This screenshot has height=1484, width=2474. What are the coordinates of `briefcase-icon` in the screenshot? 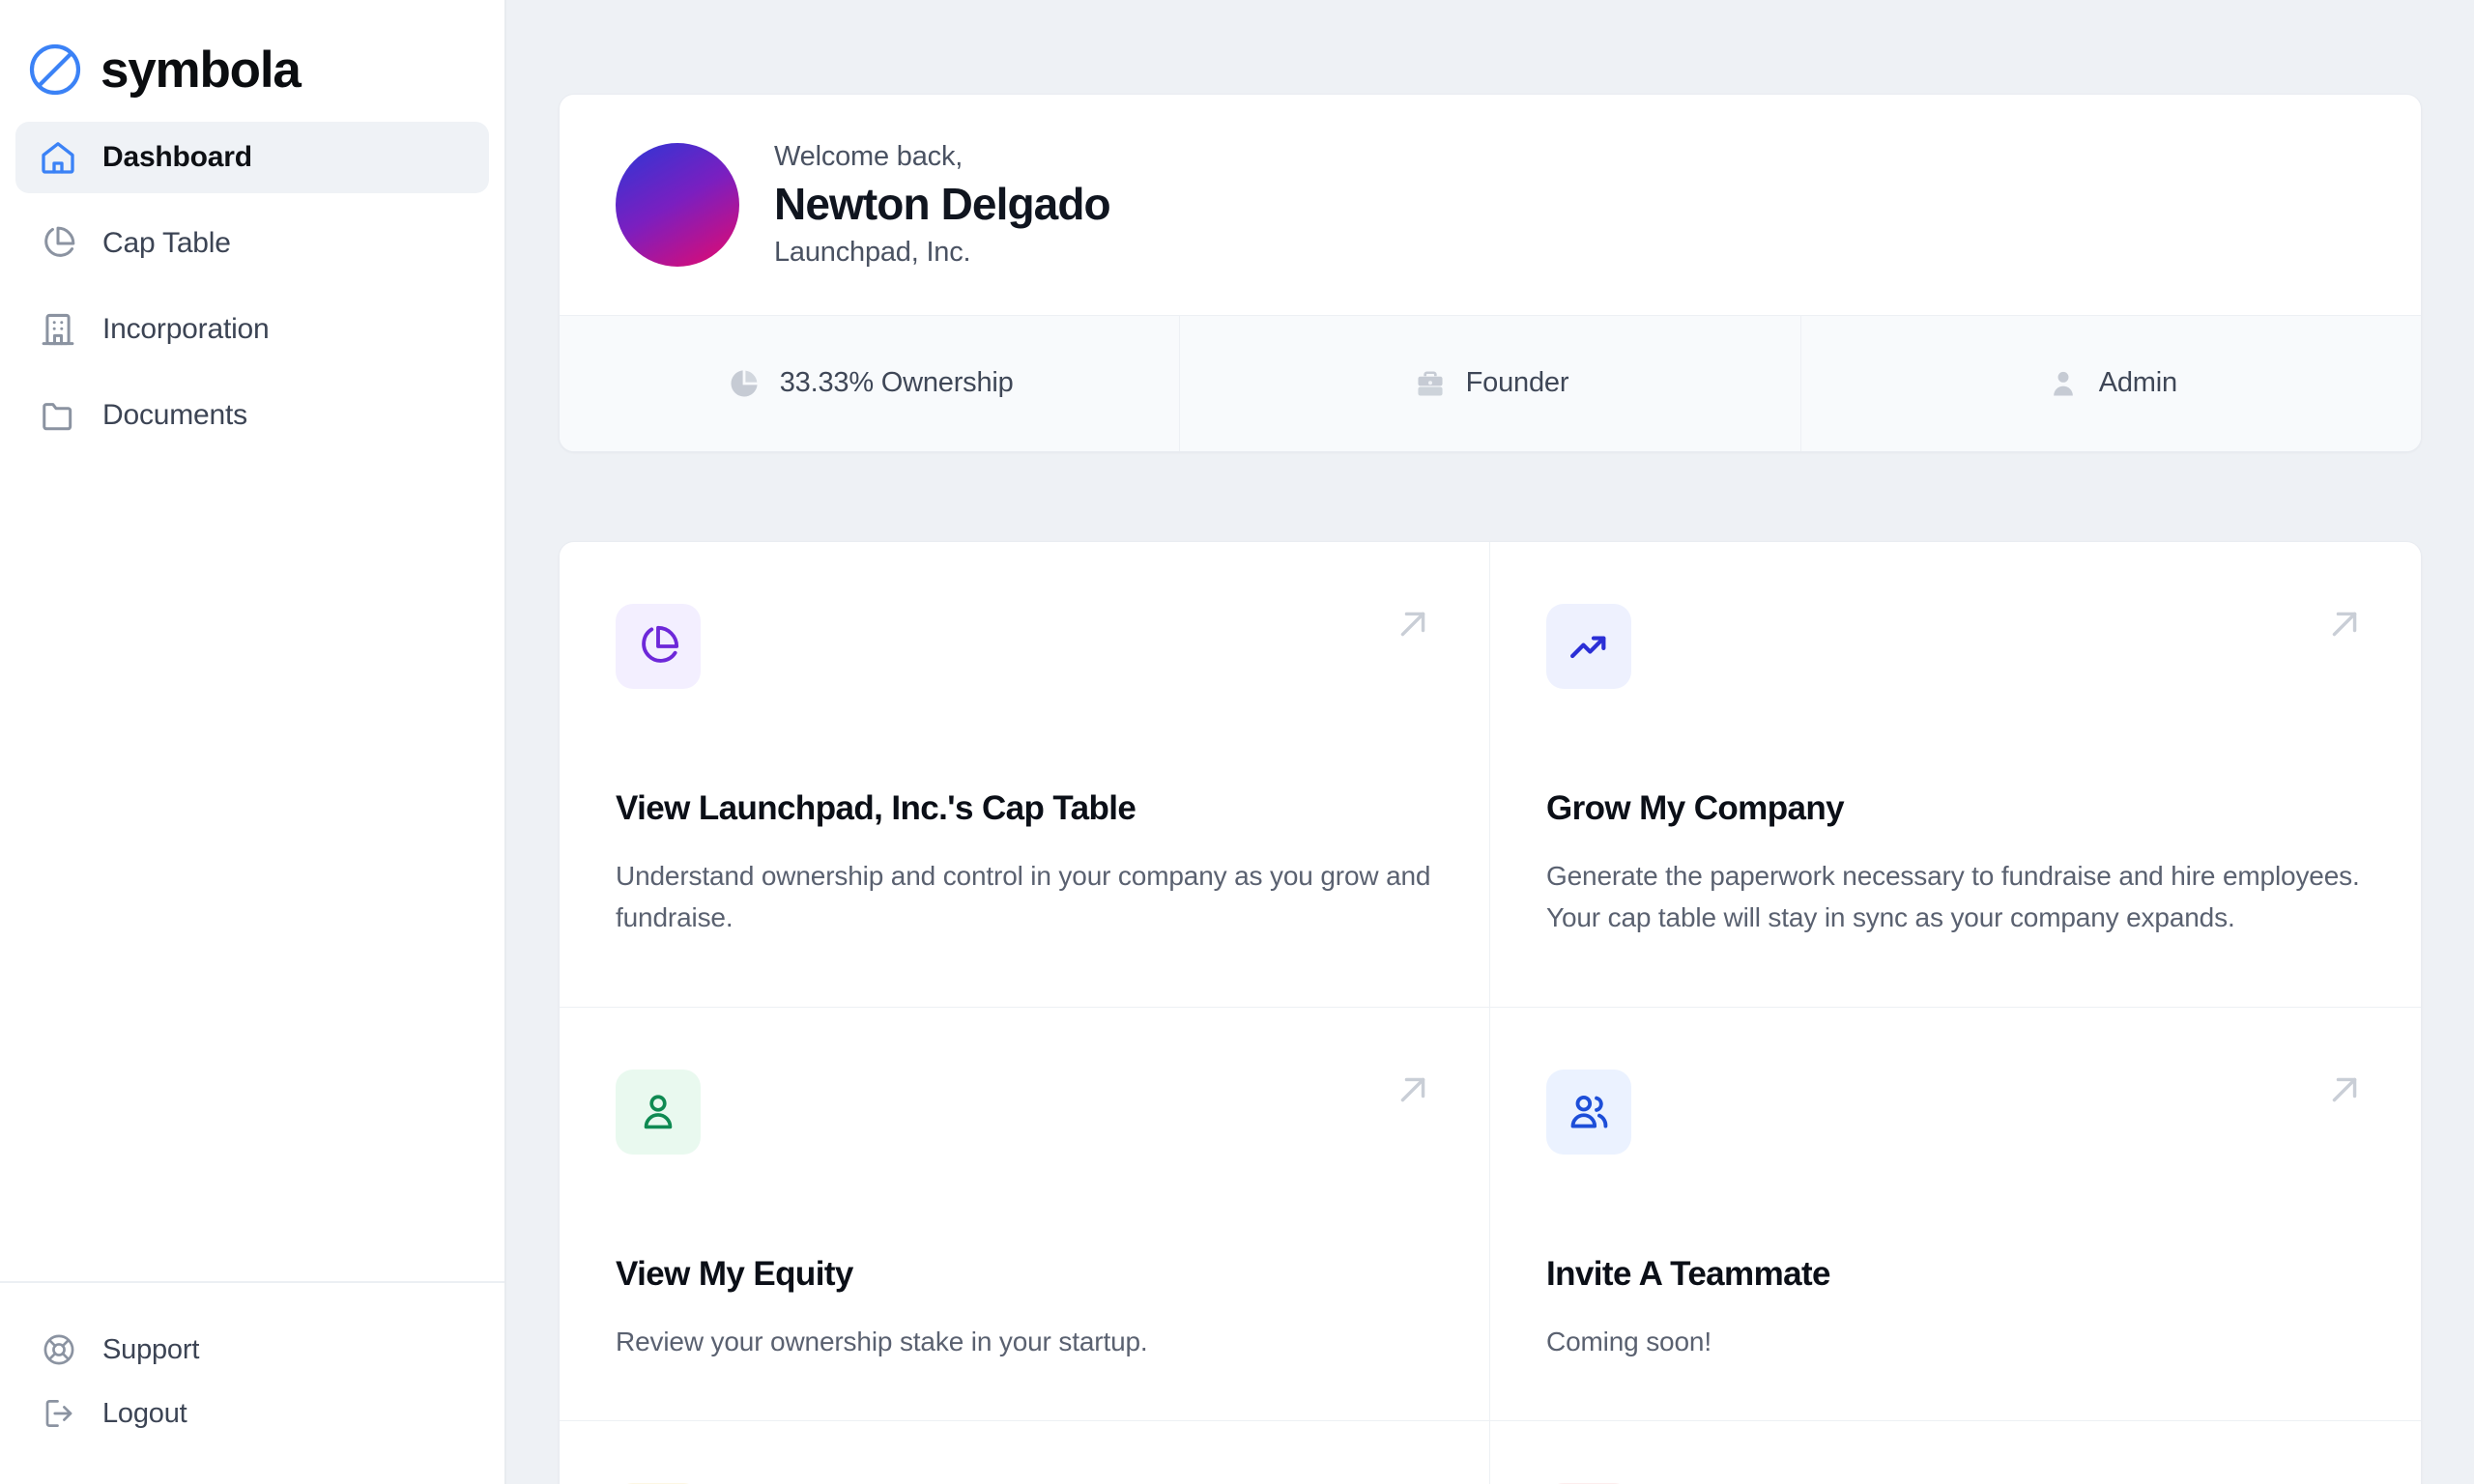 It's located at (1431, 384).